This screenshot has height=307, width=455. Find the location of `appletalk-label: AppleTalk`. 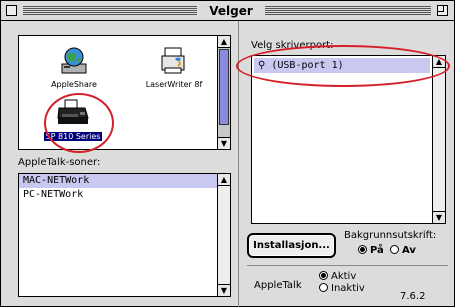

appletalk-label: AppleTalk is located at coordinates (278, 285).